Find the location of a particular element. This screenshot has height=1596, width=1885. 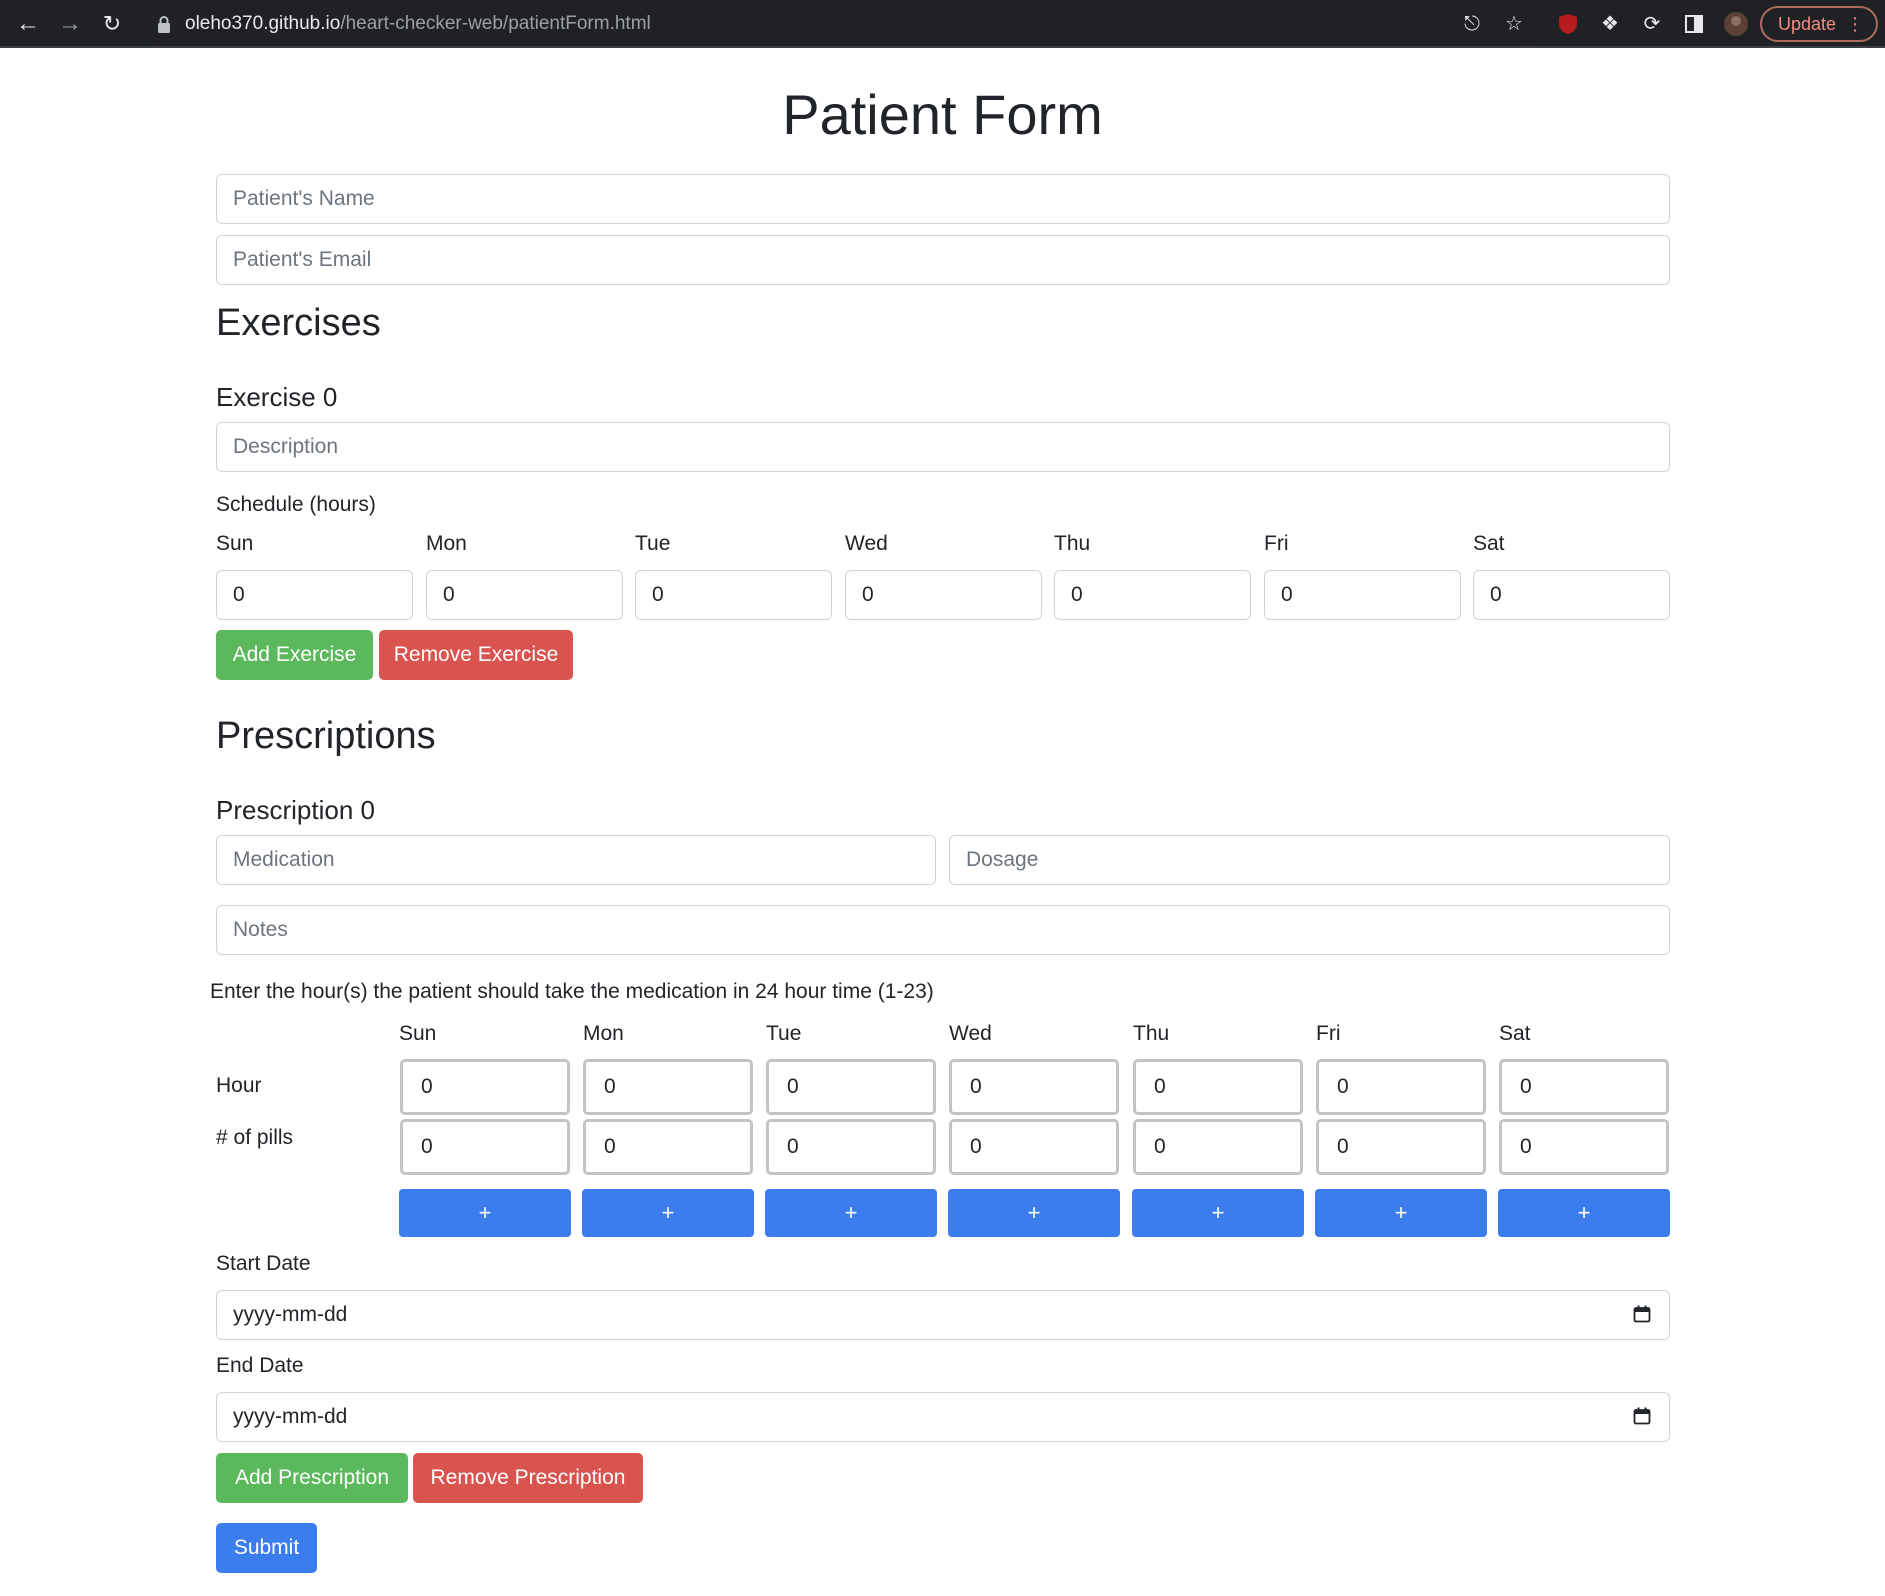

exercise-day-label: Thu is located at coordinates (1072, 543).